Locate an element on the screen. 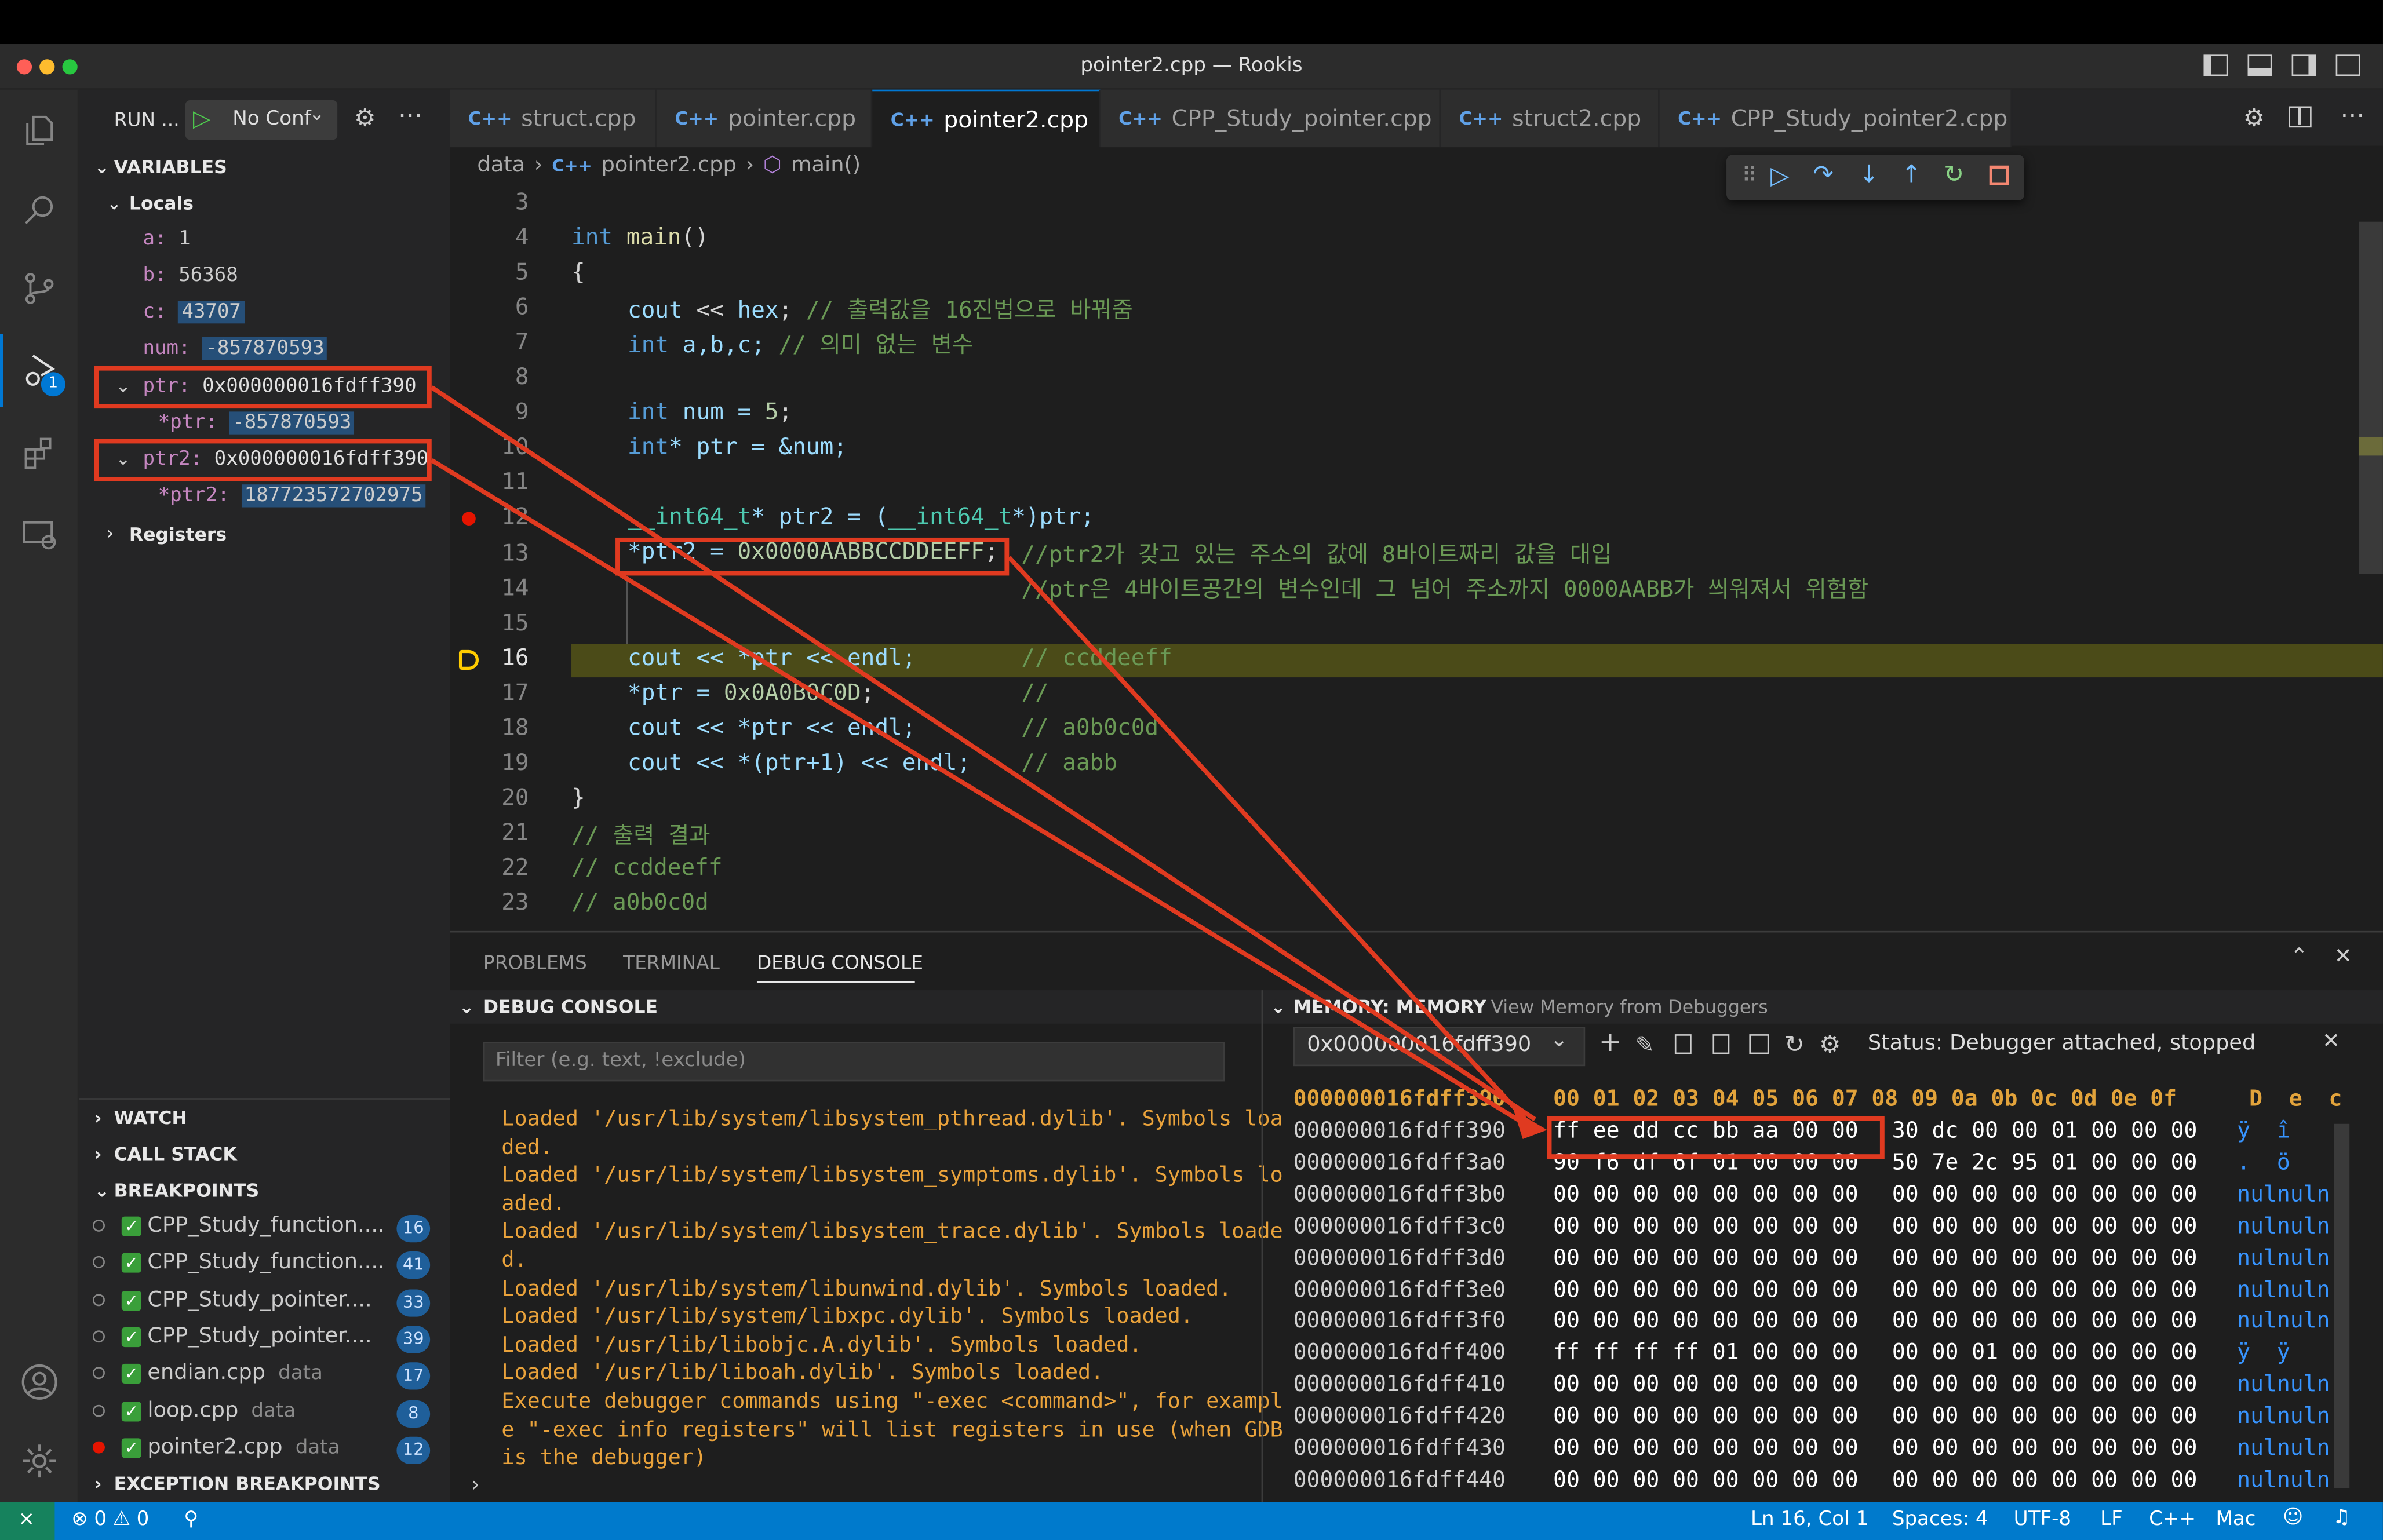 The width and height of the screenshot is (2383, 1540). feedback-icon: ☺ is located at coordinates (2294, 1517).